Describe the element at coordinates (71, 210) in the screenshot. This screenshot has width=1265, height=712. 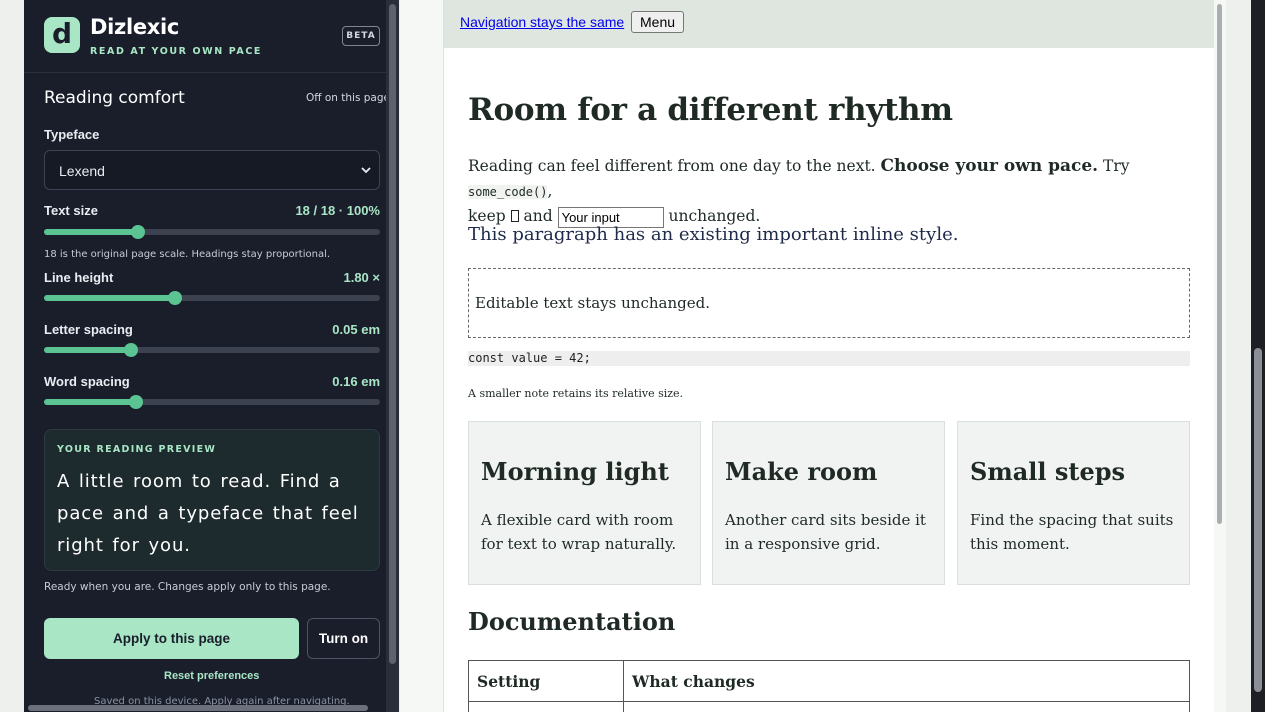
I see `text-size-label: Text size` at that location.